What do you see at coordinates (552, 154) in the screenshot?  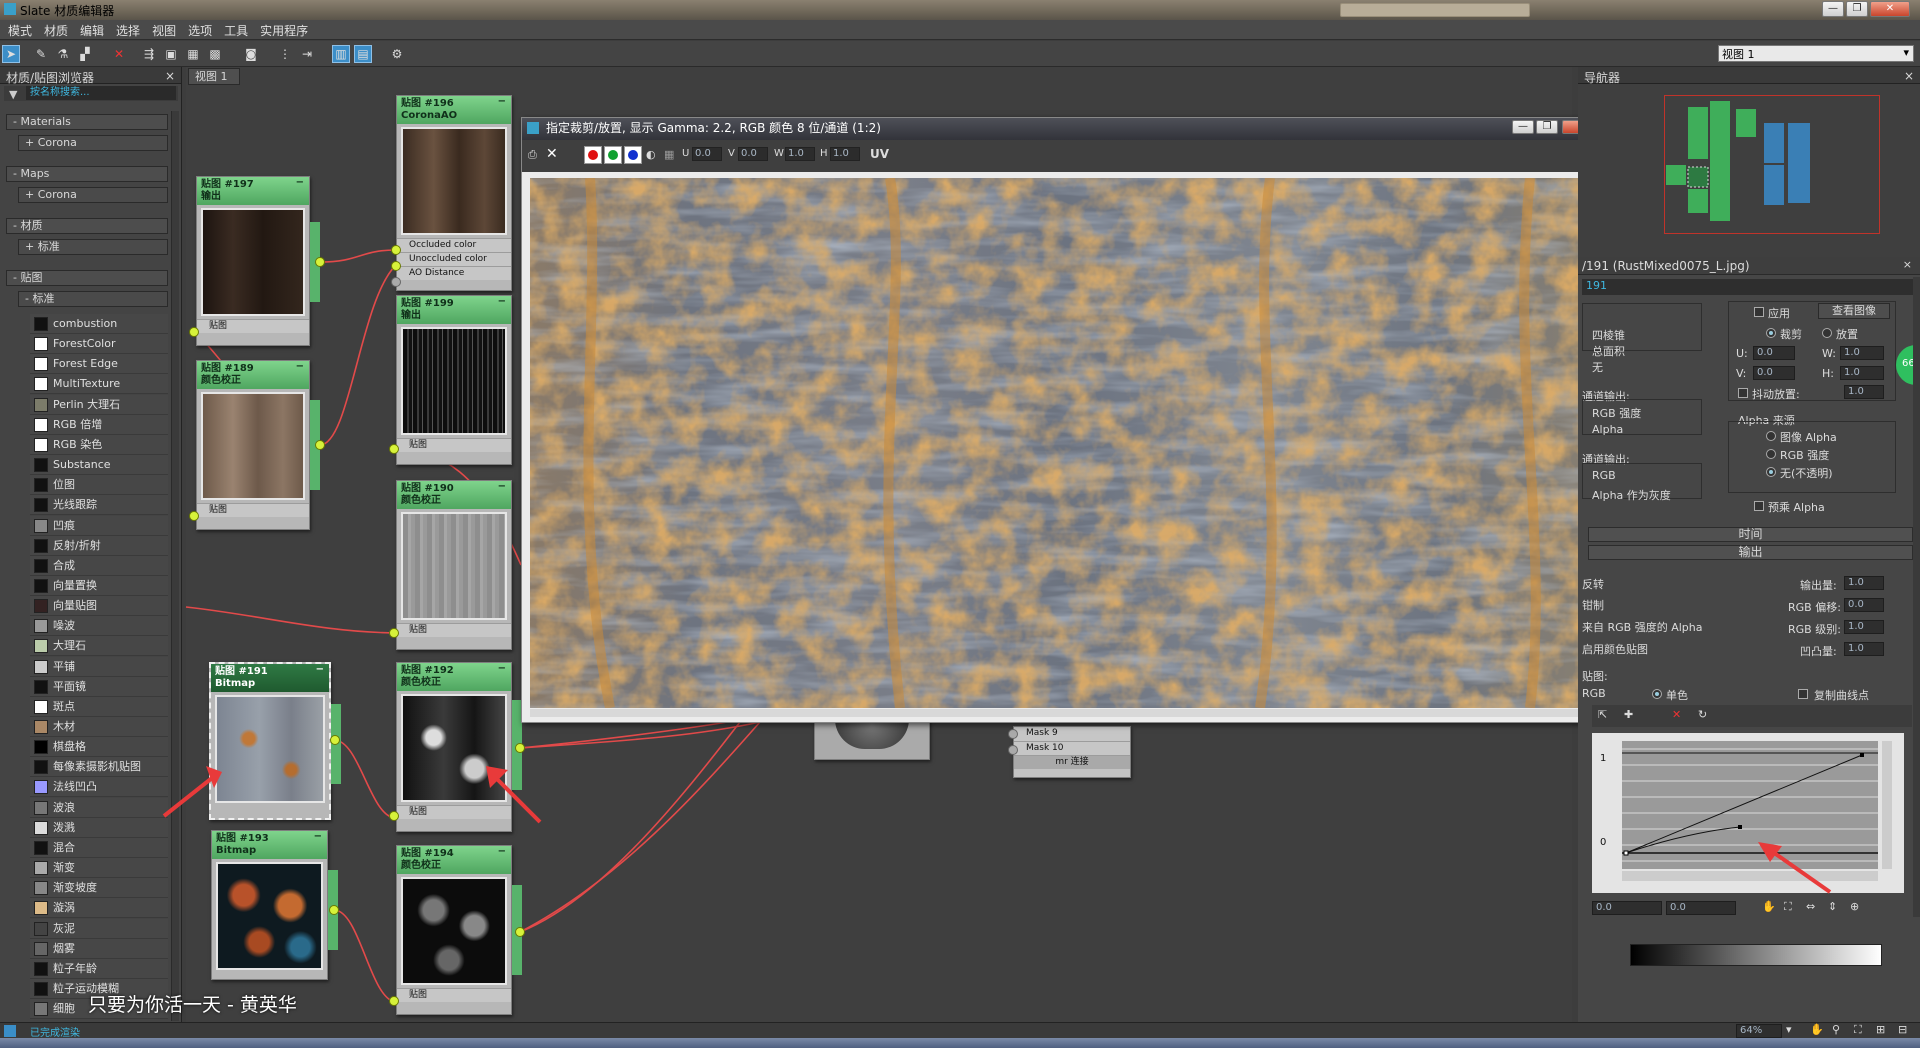 I see `close-icon: ✕` at bounding box center [552, 154].